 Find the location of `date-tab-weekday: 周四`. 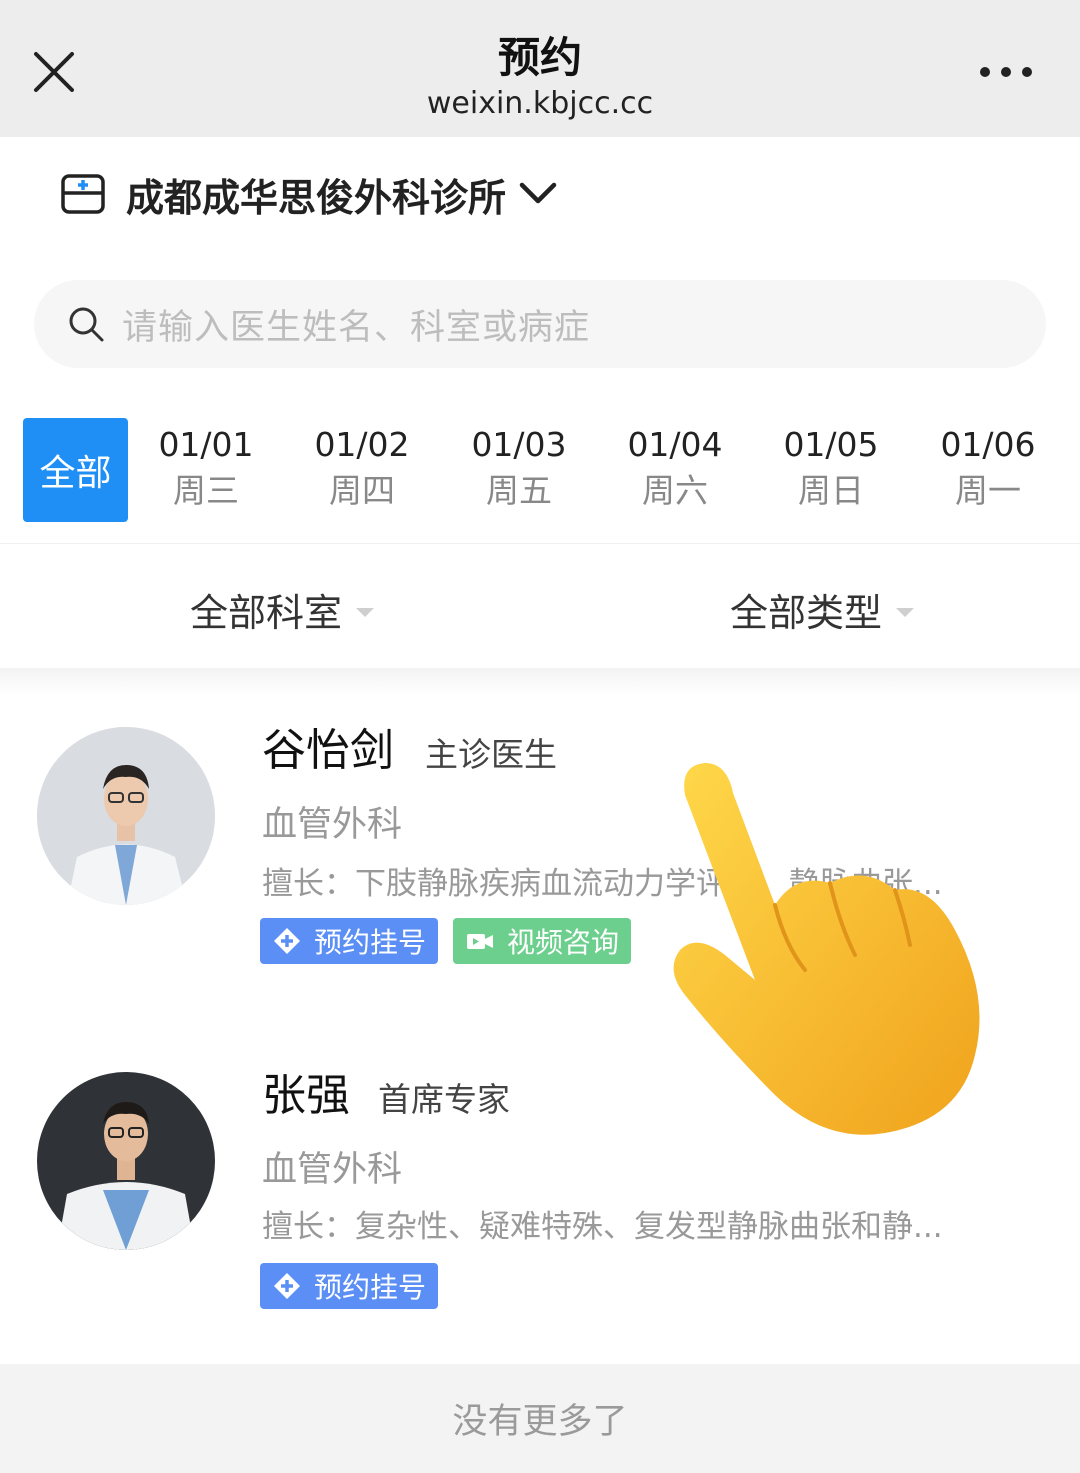

date-tab-weekday: 周四 is located at coordinates (362, 490).